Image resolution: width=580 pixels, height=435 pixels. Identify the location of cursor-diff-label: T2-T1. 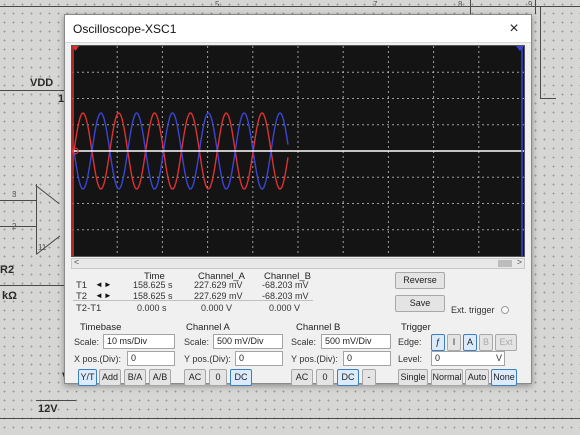
(89, 308).